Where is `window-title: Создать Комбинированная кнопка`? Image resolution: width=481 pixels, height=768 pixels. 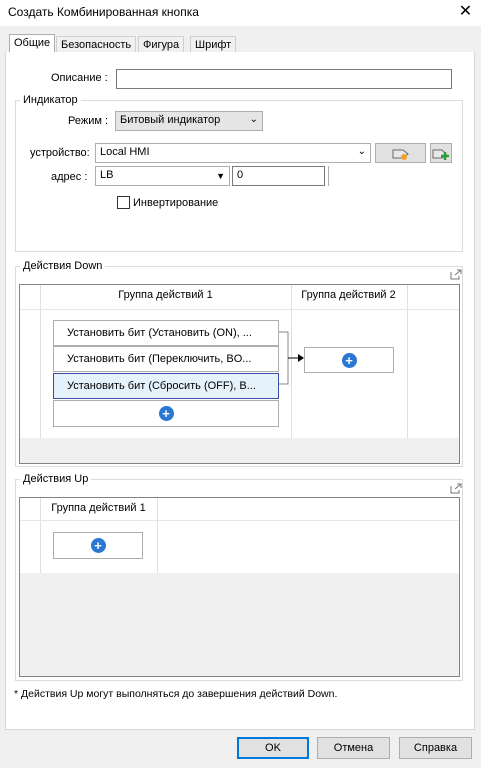
window-title: Создать Комбинированная кнопка is located at coordinates (103, 12).